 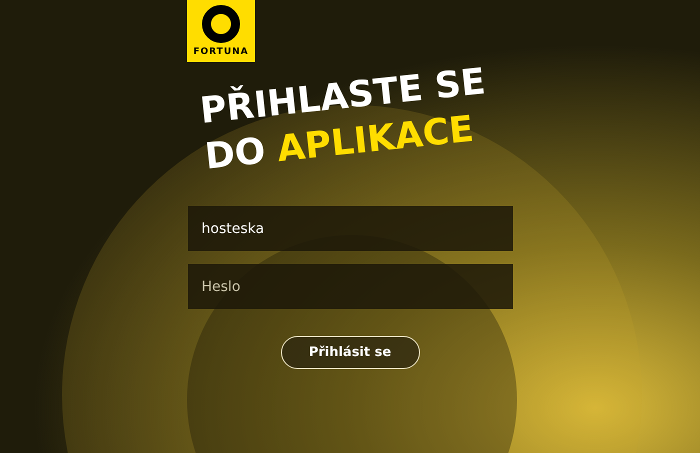 I want to click on heading-text: DO, so click(x=235, y=155).